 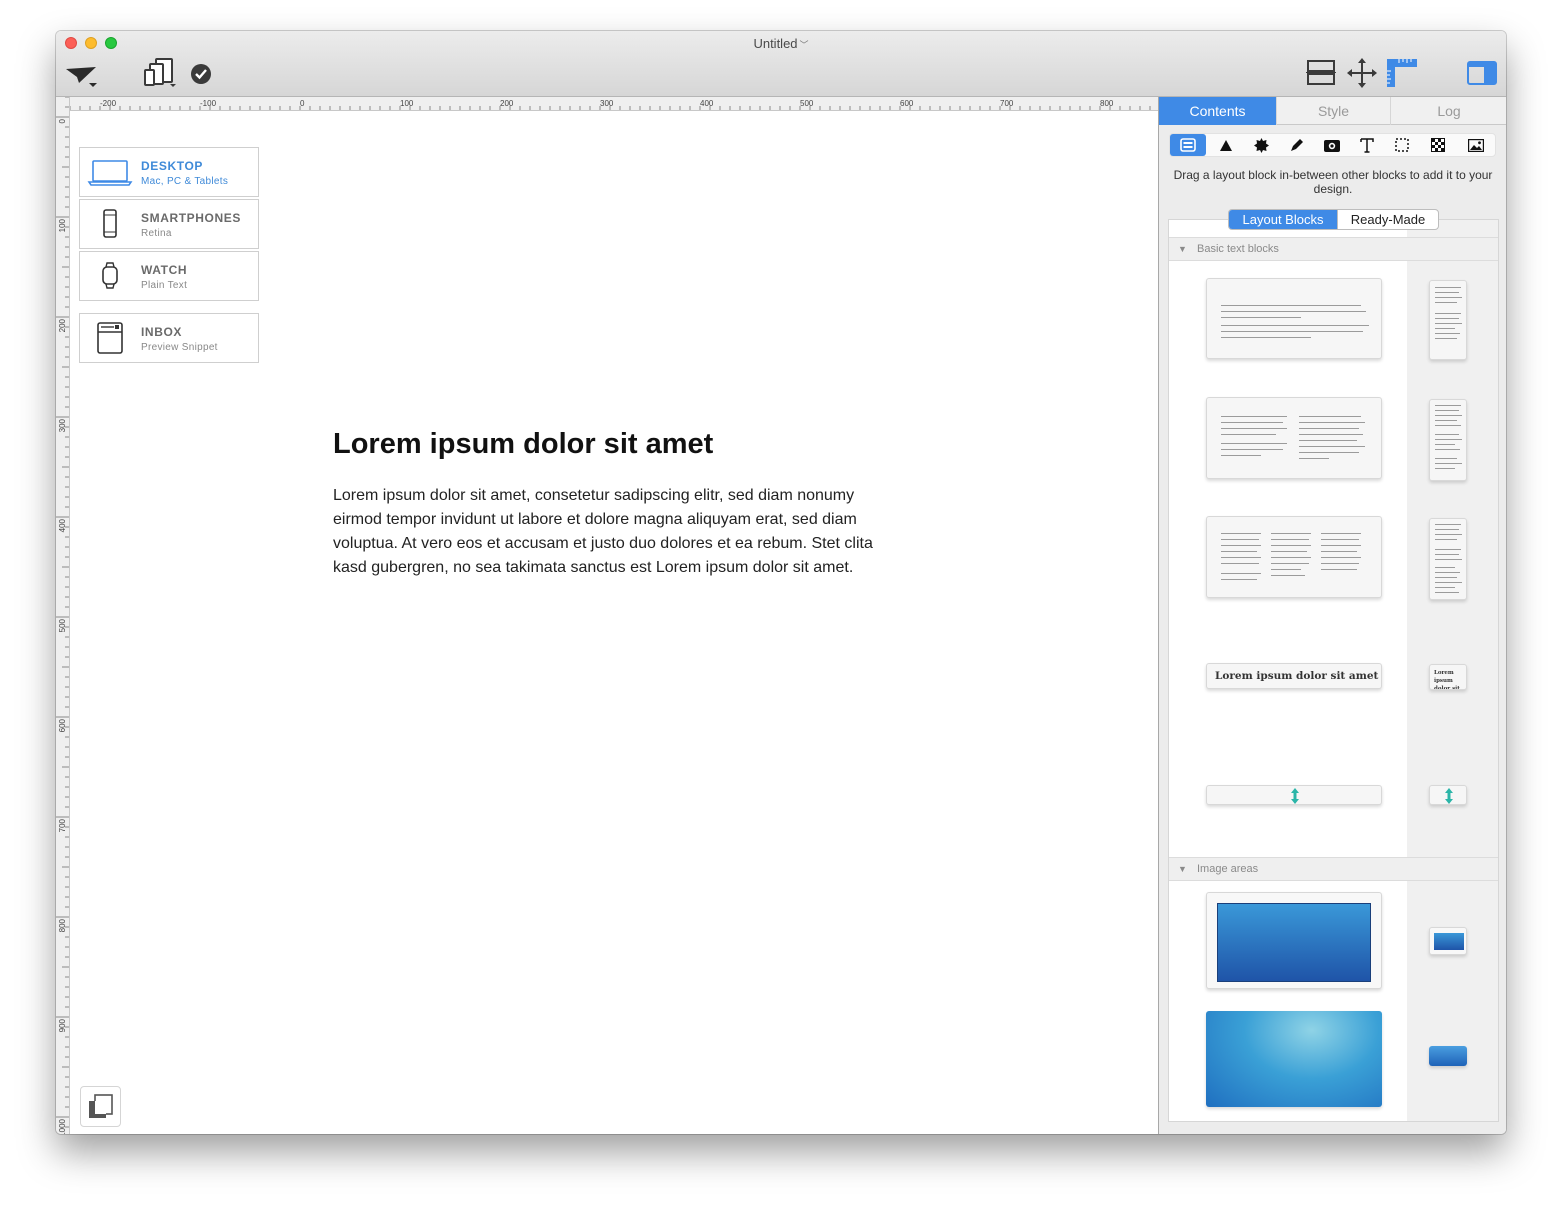 I want to click on image-icon, so click(x=1476, y=145).